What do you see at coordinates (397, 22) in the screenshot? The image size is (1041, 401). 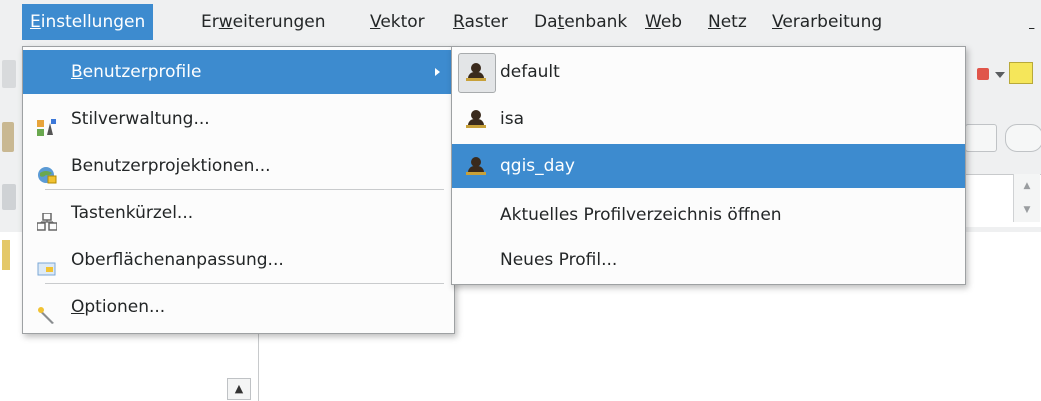 I see `menu-vektor: Vektor` at bounding box center [397, 22].